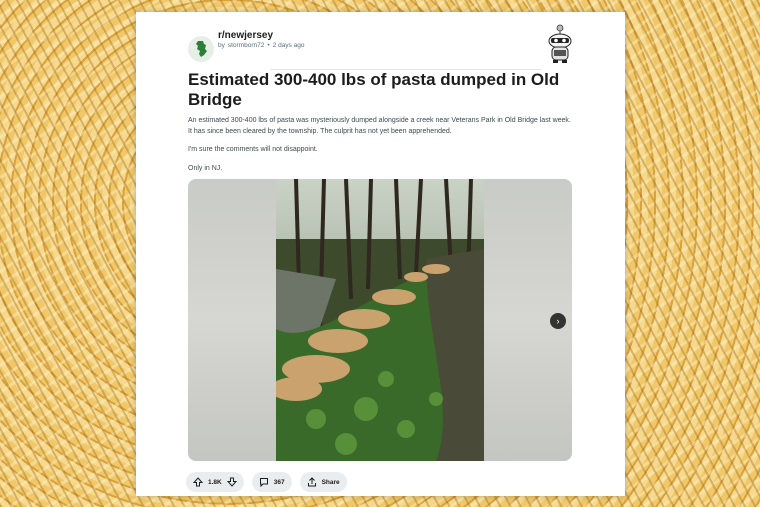  I want to click on vote-count: 1.8K, so click(215, 482).